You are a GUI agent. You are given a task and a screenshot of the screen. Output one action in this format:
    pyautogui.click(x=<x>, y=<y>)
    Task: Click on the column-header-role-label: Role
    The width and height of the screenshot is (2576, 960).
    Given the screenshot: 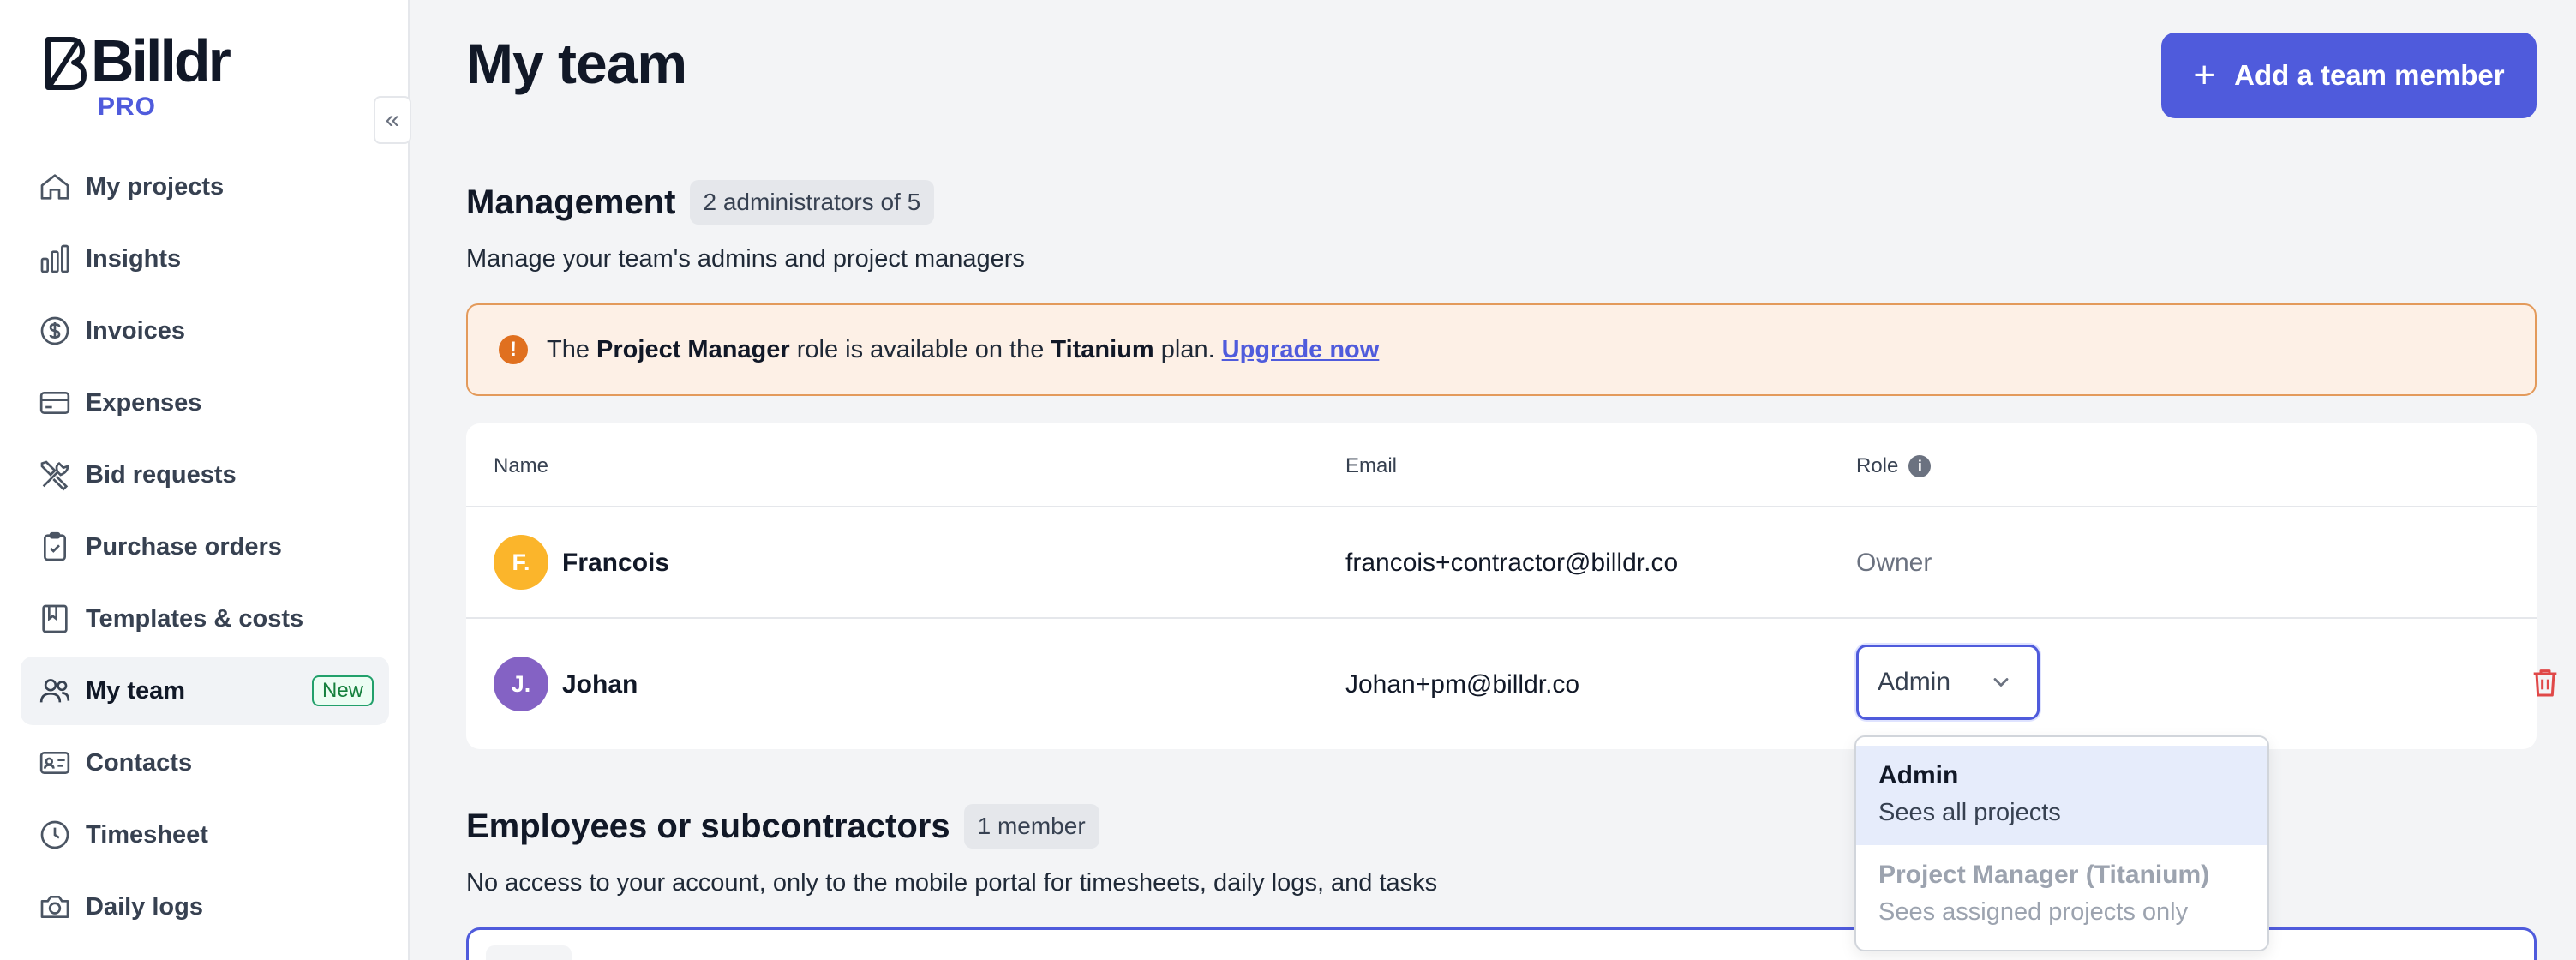 What is the action you would take?
    pyautogui.click(x=1877, y=465)
    